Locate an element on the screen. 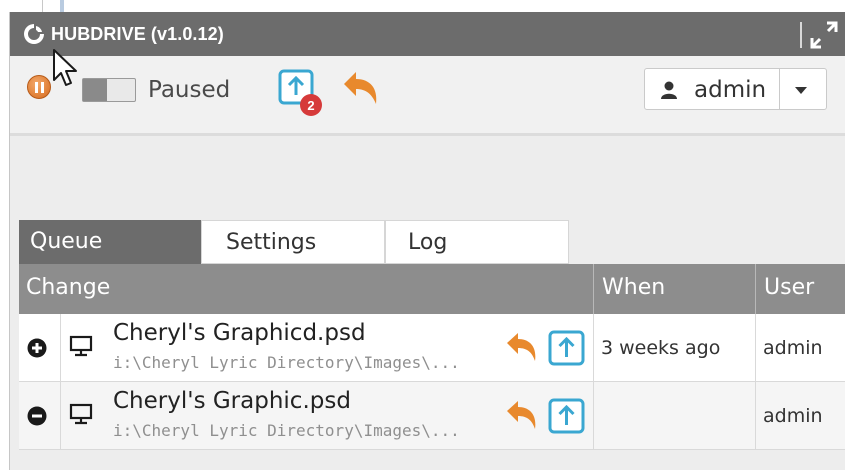 This screenshot has width=845, height=470. window-footer is located at coordinates (427, 461).